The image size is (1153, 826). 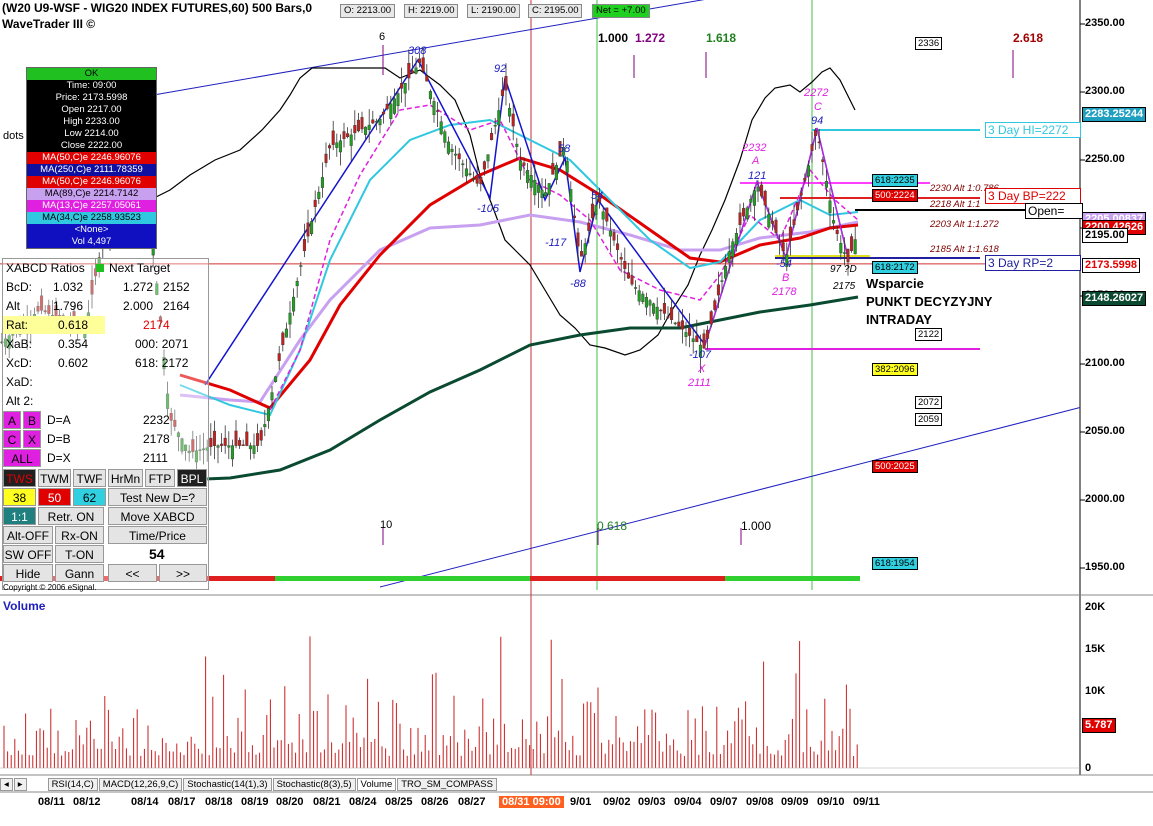 I want to click on time-tick-label: 08/17, so click(x=182, y=802).